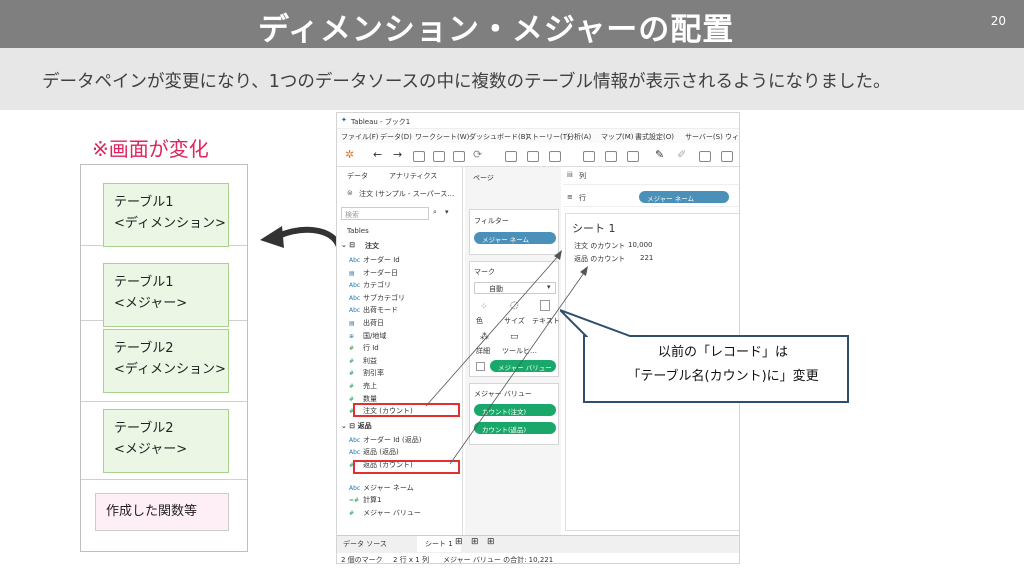 This screenshot has width=1024, height=576. Describe the element at coordinates (356, 427) in the screenshot. I see `table2-header: ⌄ ⊟ 返品` at that location.